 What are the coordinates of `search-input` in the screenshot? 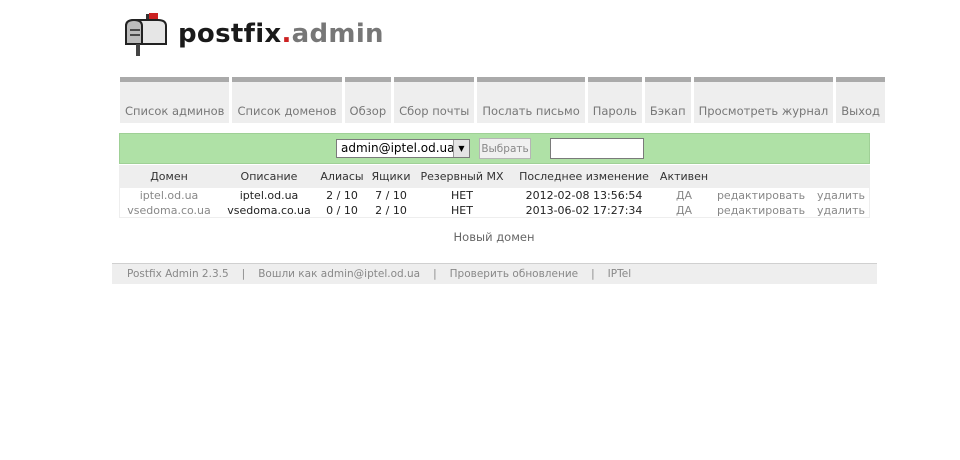 It's located at (597, 148).